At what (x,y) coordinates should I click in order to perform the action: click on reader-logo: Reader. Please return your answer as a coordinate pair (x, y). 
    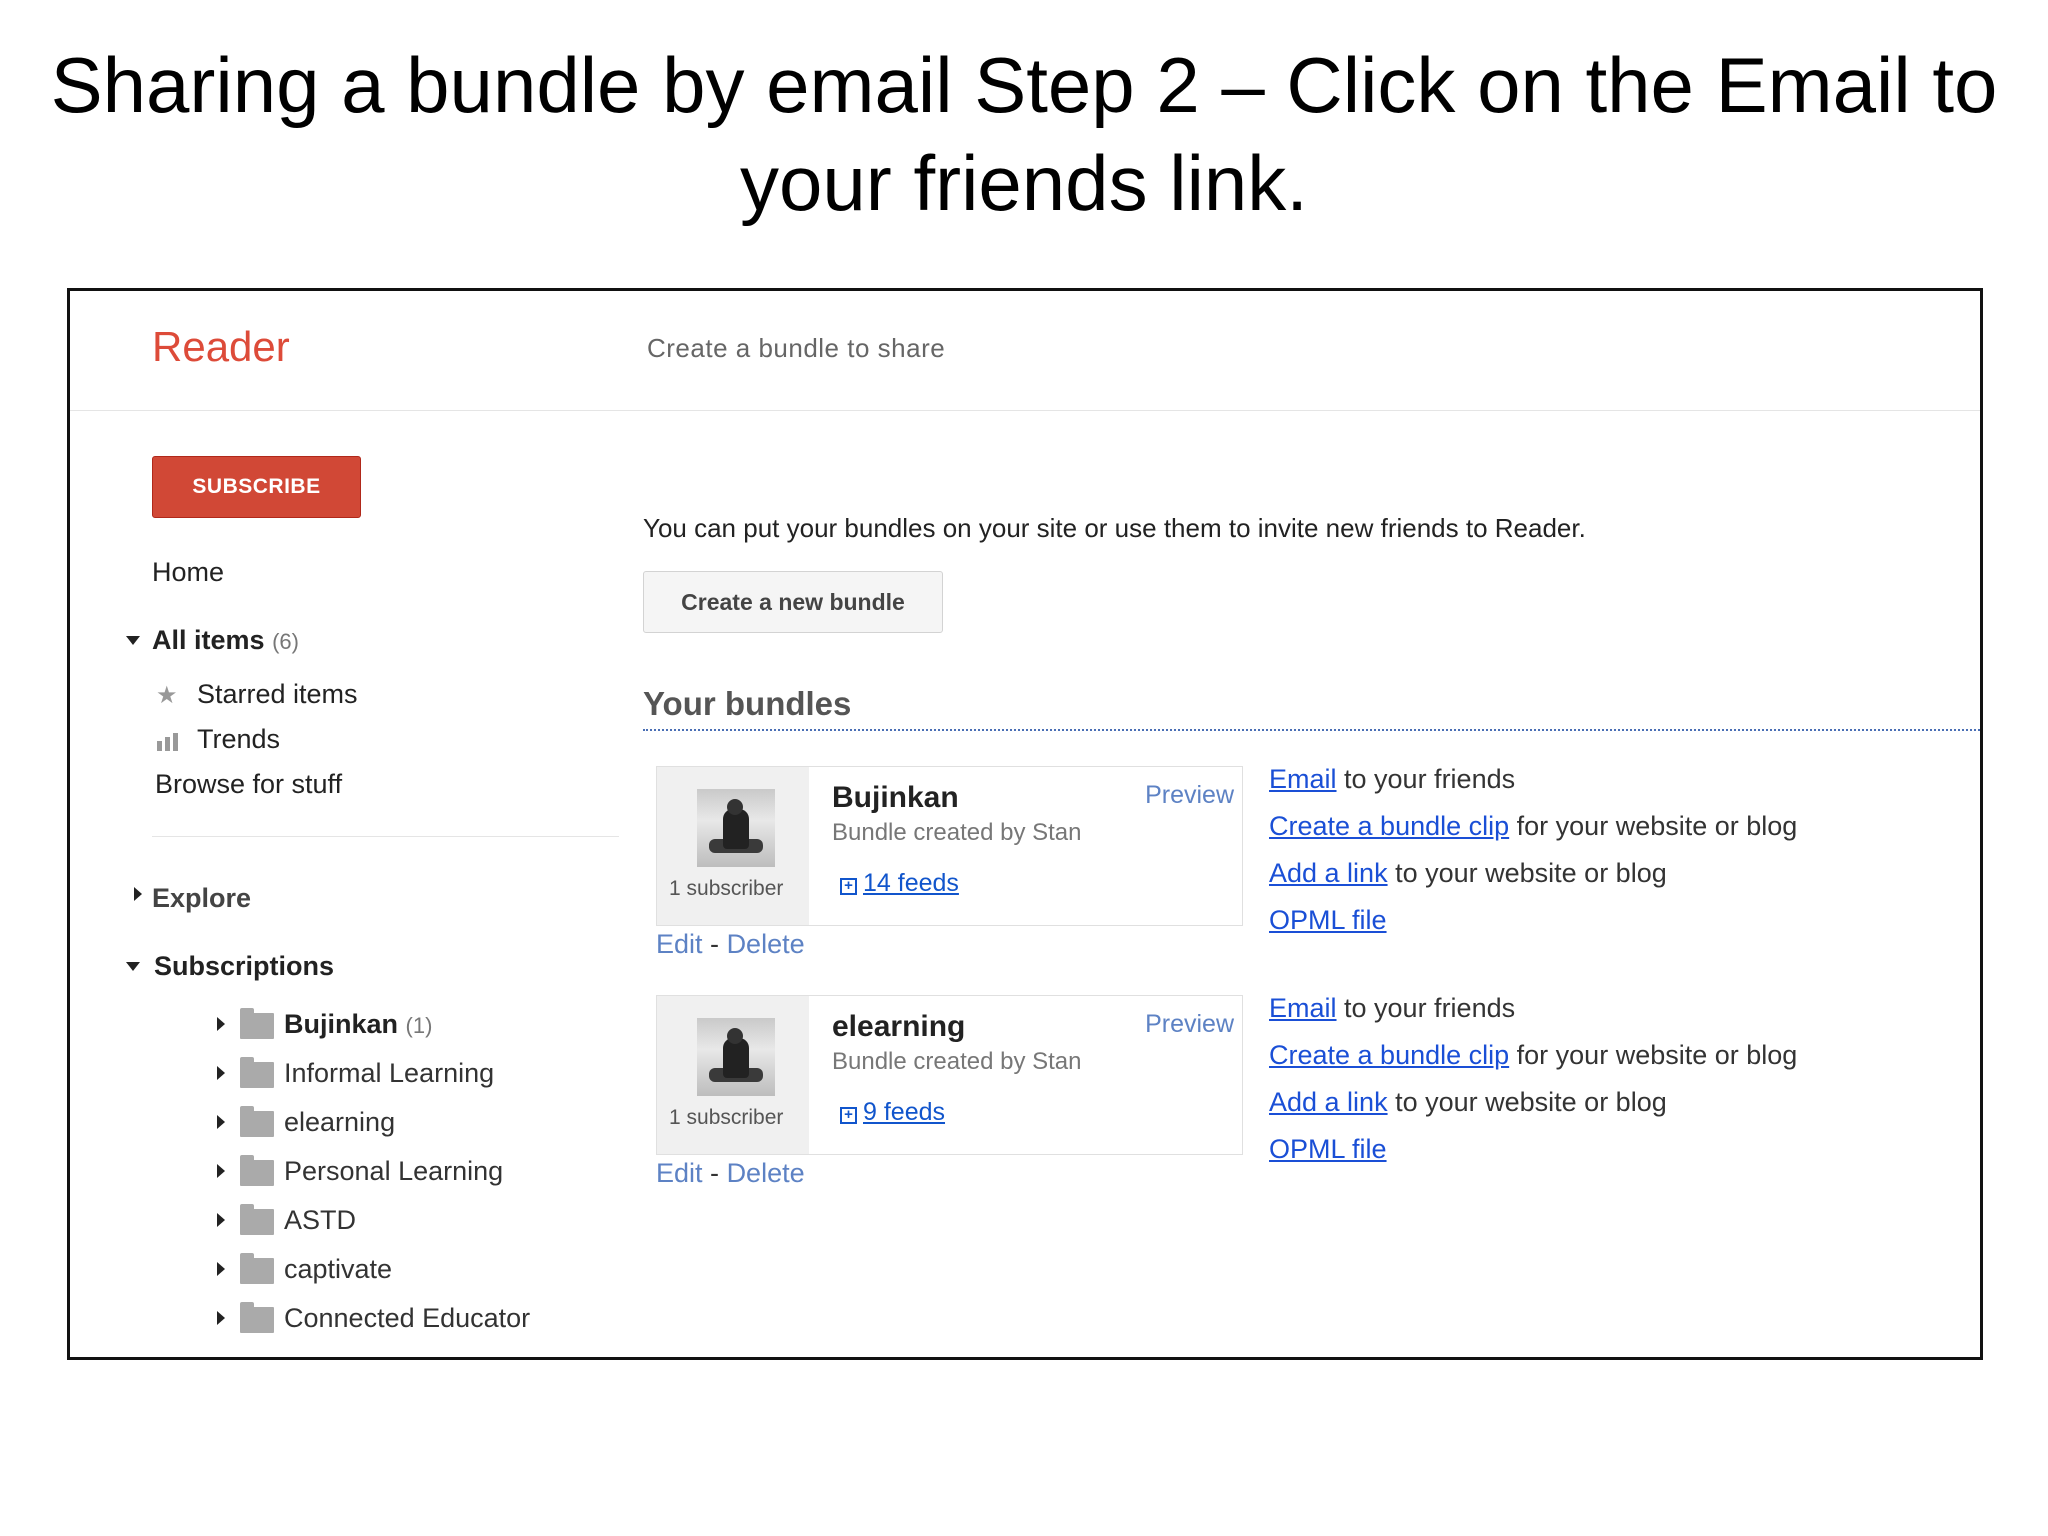
    Looking at the image, I should click on (221, 347).